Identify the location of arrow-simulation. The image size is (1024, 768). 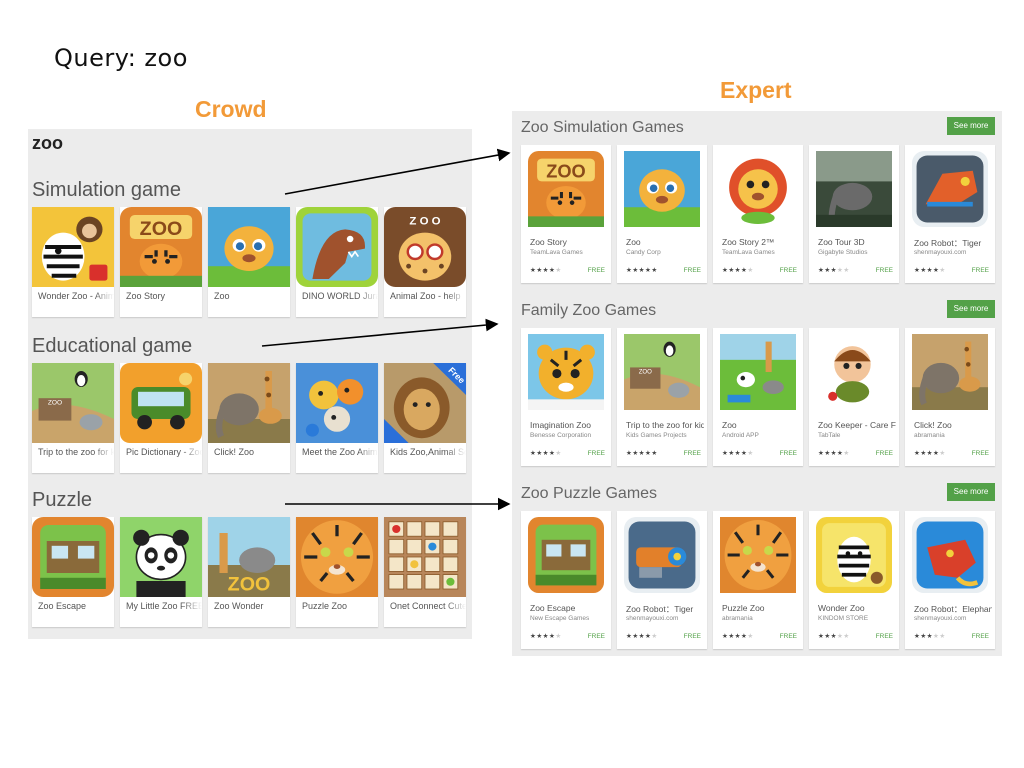
(397, 171).